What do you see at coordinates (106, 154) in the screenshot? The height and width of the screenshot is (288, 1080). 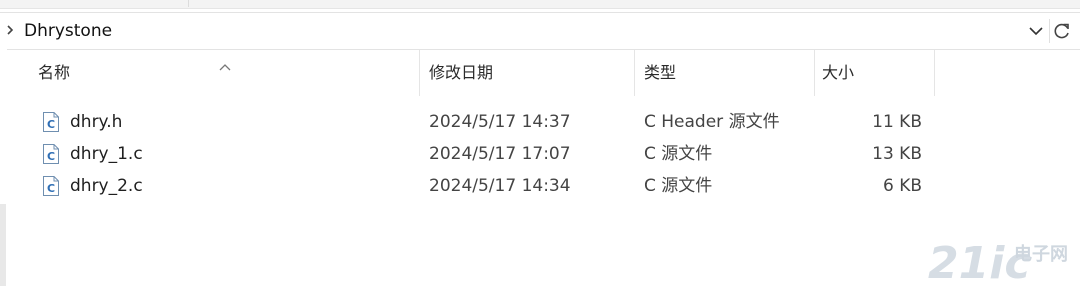 I see `file-name: dhry_1.c` at bounding box center [106, 154].